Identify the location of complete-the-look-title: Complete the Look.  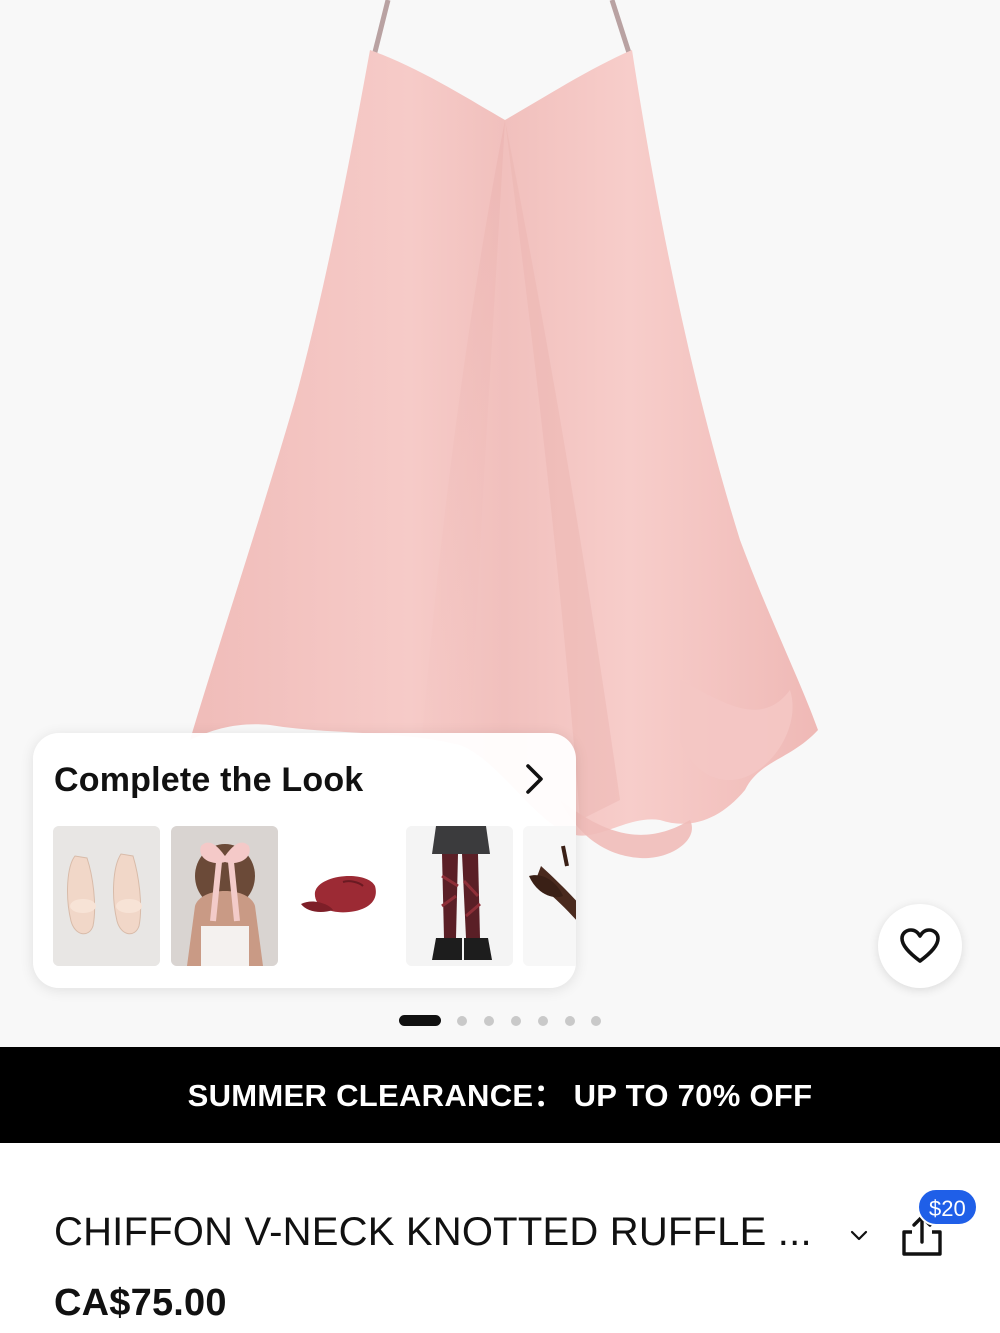
(209, 780).